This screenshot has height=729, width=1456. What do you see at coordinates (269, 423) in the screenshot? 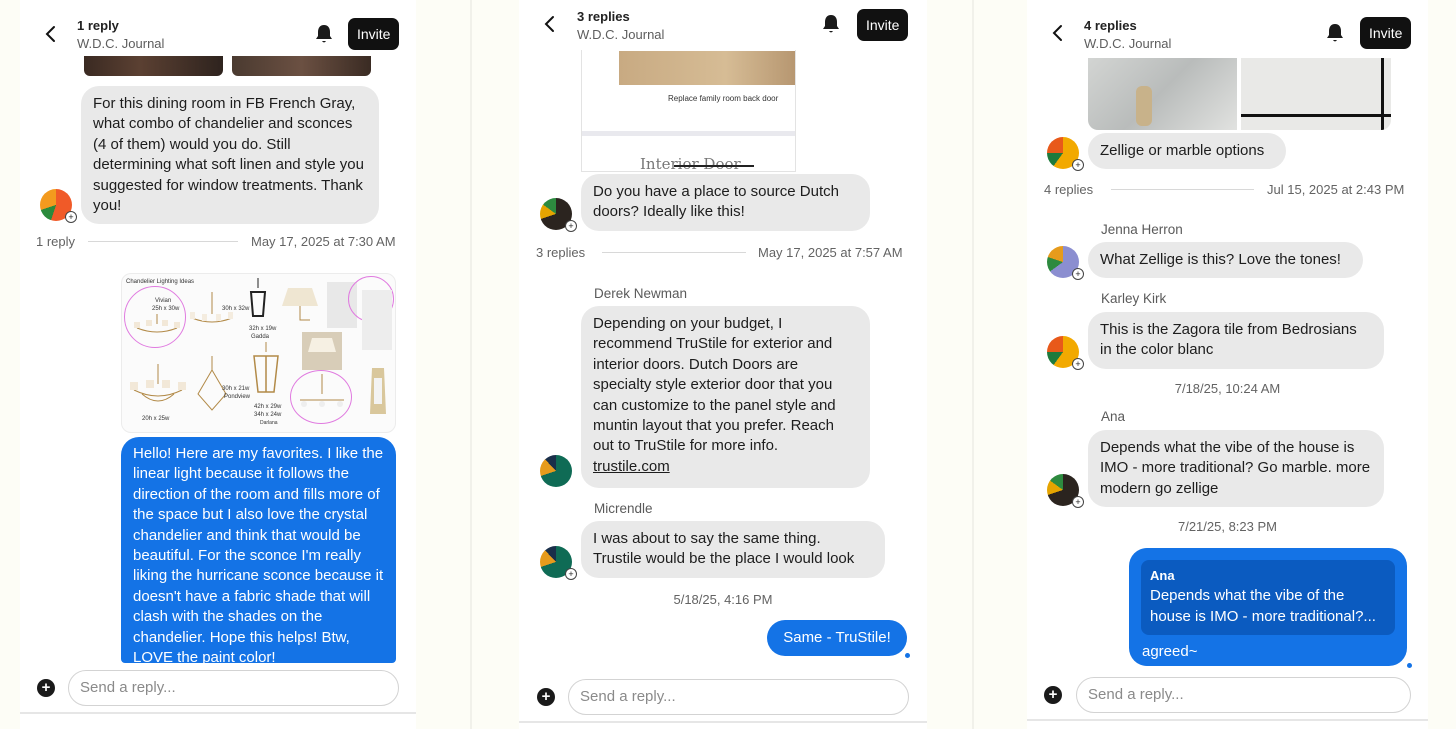
I see `collage-label: Darlana` at bounding box center [269, 423].